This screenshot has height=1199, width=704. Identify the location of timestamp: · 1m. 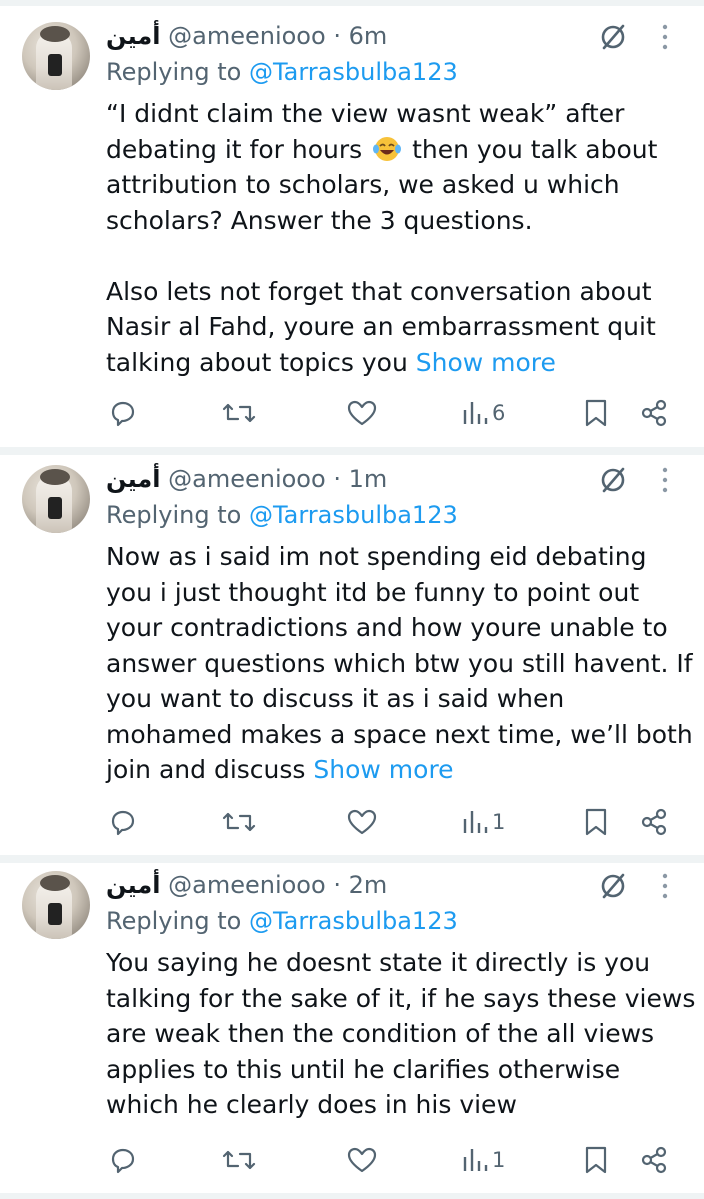
(360, 479).